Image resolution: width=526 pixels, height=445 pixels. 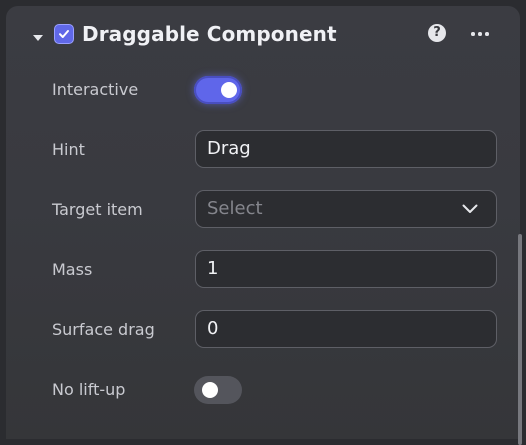 I want to click on hint-input: Drag, so click(x=346, y=149).